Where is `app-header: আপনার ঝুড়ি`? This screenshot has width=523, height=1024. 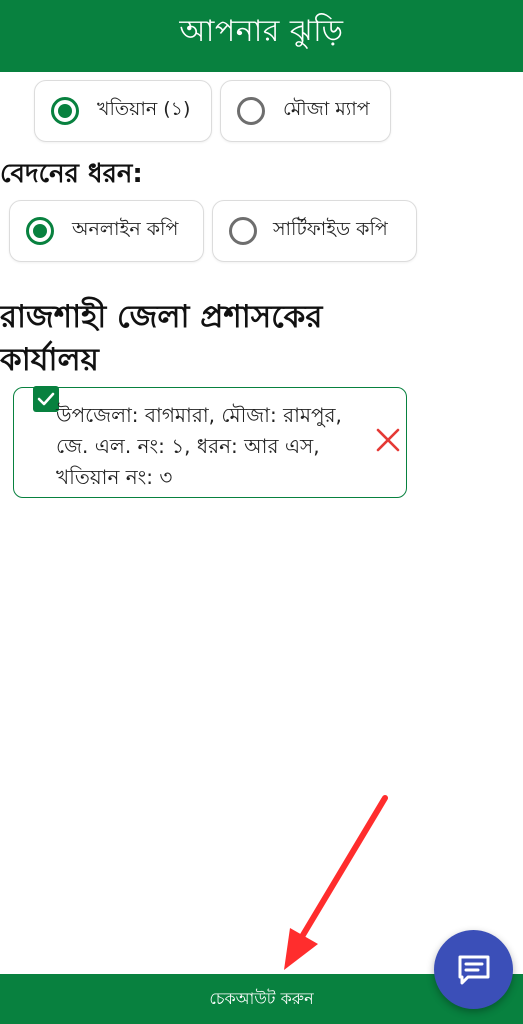 app-header: আপনার ঝুড়ি is located at coordinates (261, 36).